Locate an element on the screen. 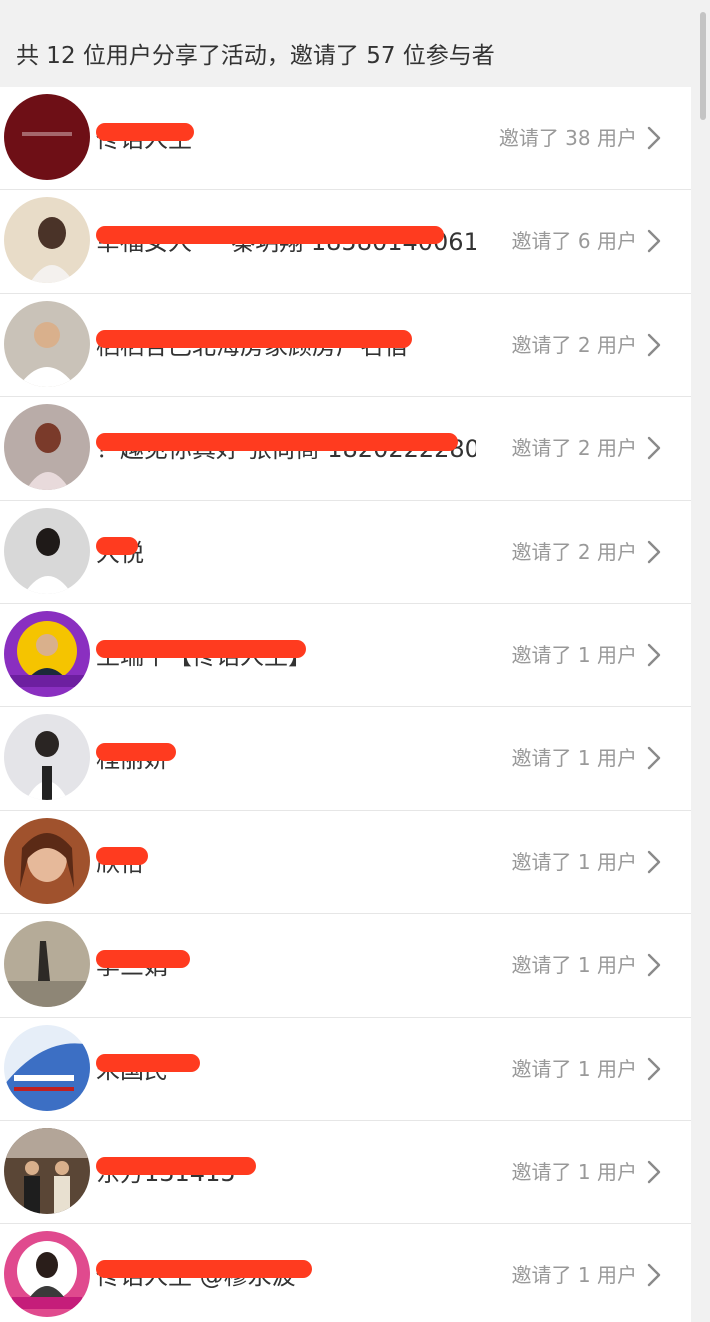  user-name-wrap: 幸福女人 一 秦玥翔 18580140061 is located at coordinates (286, 242).